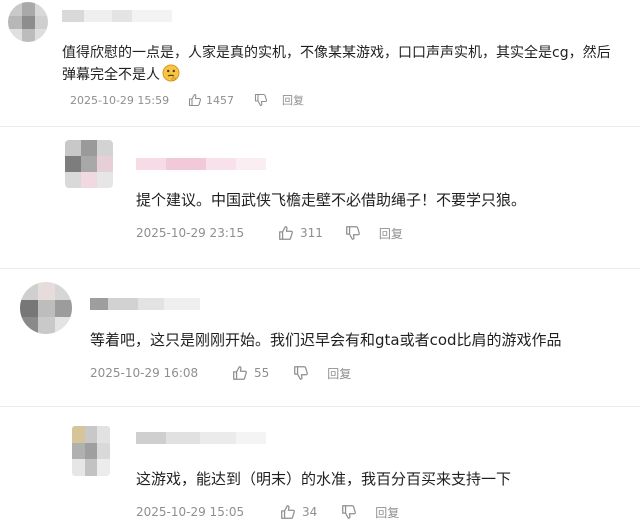  I want to click on like-button: 1457, so click(211, 100).